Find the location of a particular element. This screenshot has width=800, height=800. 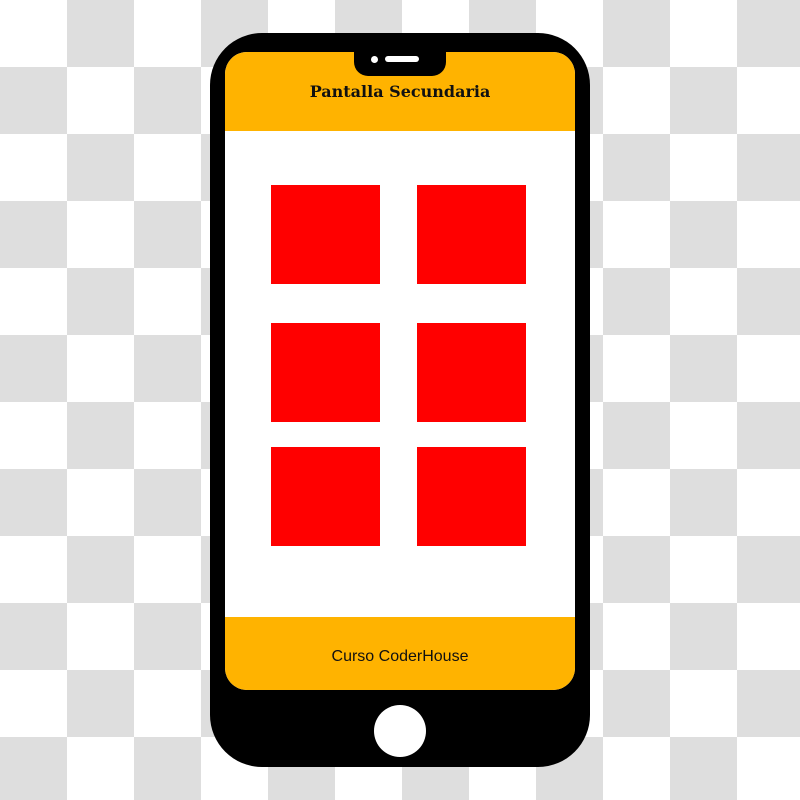

footer-label: Curso CoderHouse is located at coordinates (400, 656).